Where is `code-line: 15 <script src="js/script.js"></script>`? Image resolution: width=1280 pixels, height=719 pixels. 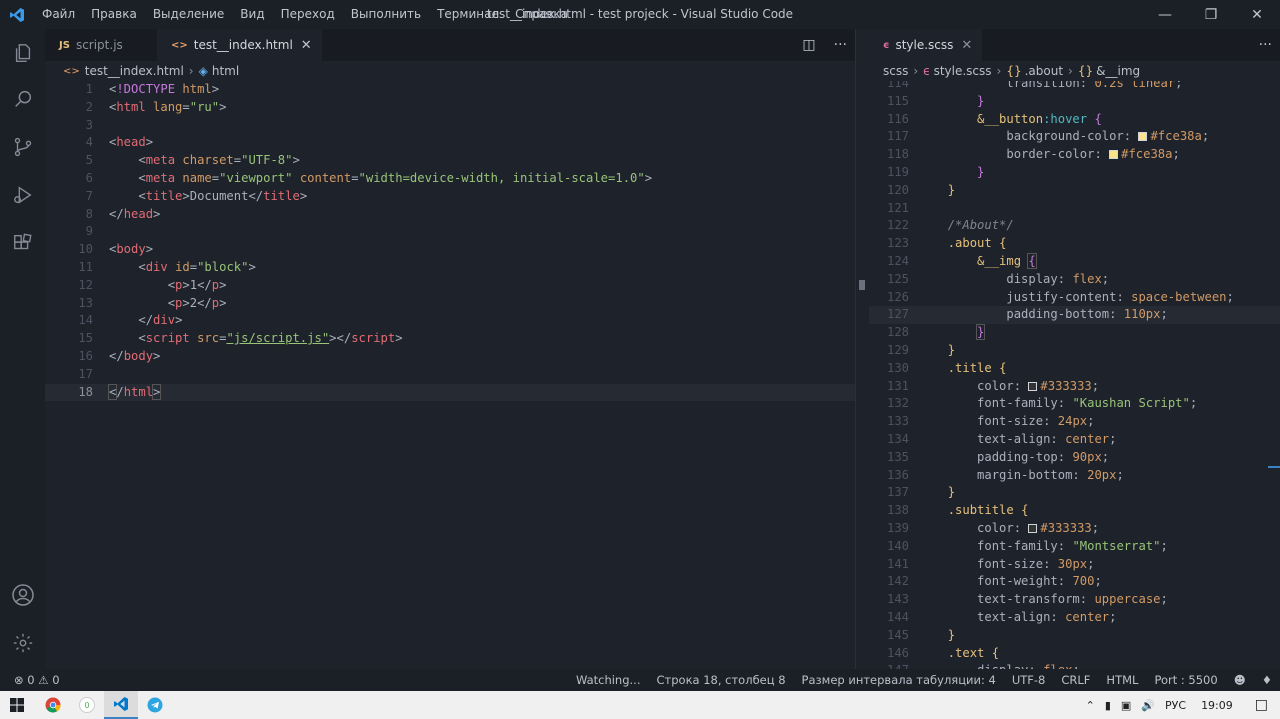
code-line: 15 <script src="js/script.js"></script> is located at coordinates (240, 338).